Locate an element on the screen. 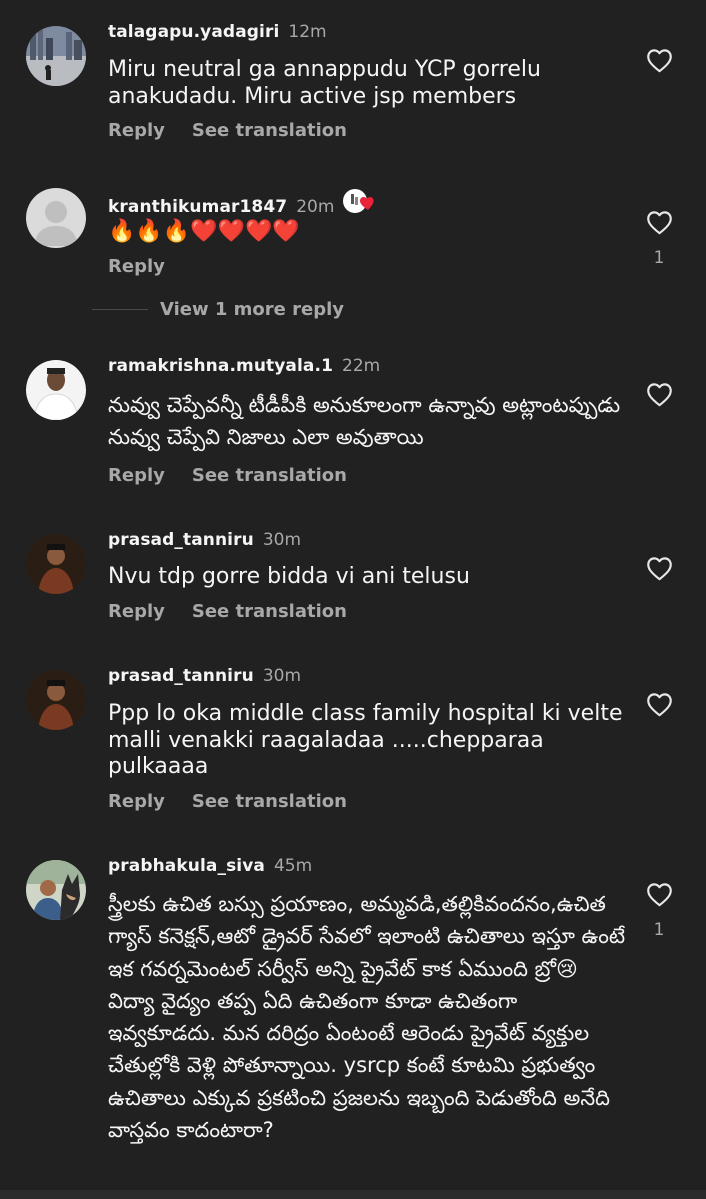 The image size is (706, 1199). username: talagapu.yadagiri is located at coordinates (193, 32).